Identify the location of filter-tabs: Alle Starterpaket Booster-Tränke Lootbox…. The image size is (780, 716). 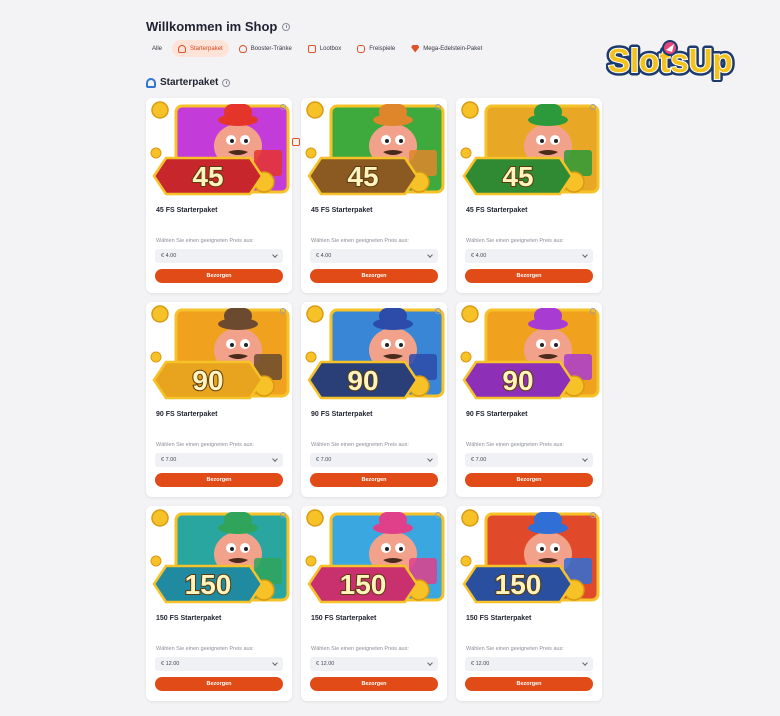
(317, 93).